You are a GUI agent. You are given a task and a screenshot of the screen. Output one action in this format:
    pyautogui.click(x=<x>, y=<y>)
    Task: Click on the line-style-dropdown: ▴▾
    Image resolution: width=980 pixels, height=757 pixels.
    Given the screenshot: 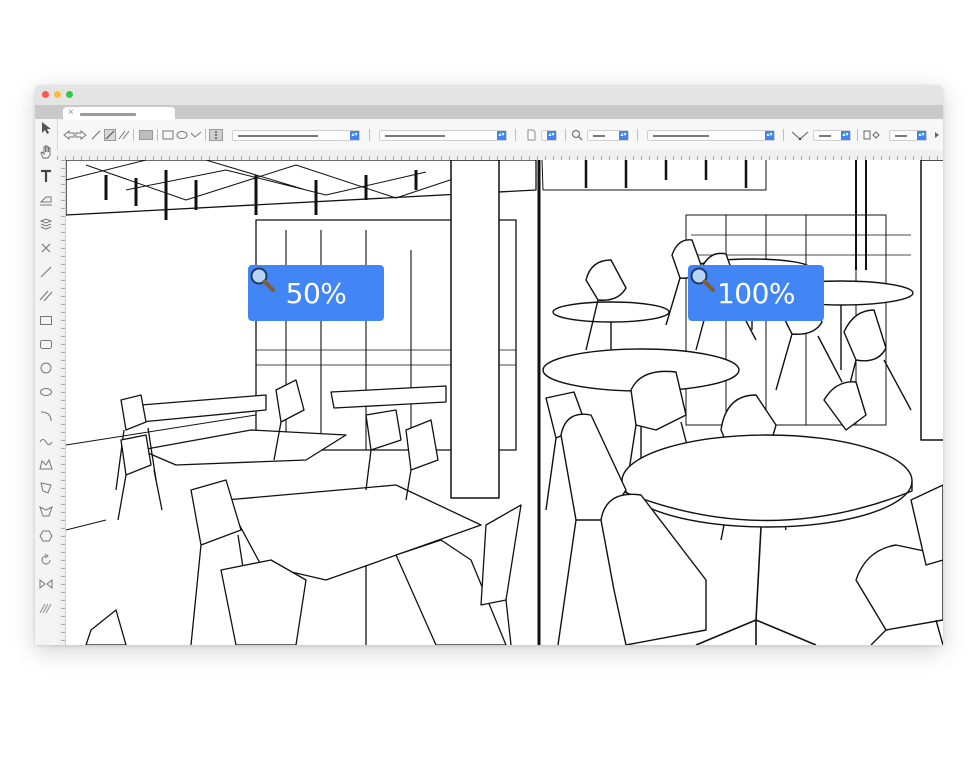 What is the action you would take?
    pyautogui.click(x=296, y=135)
    